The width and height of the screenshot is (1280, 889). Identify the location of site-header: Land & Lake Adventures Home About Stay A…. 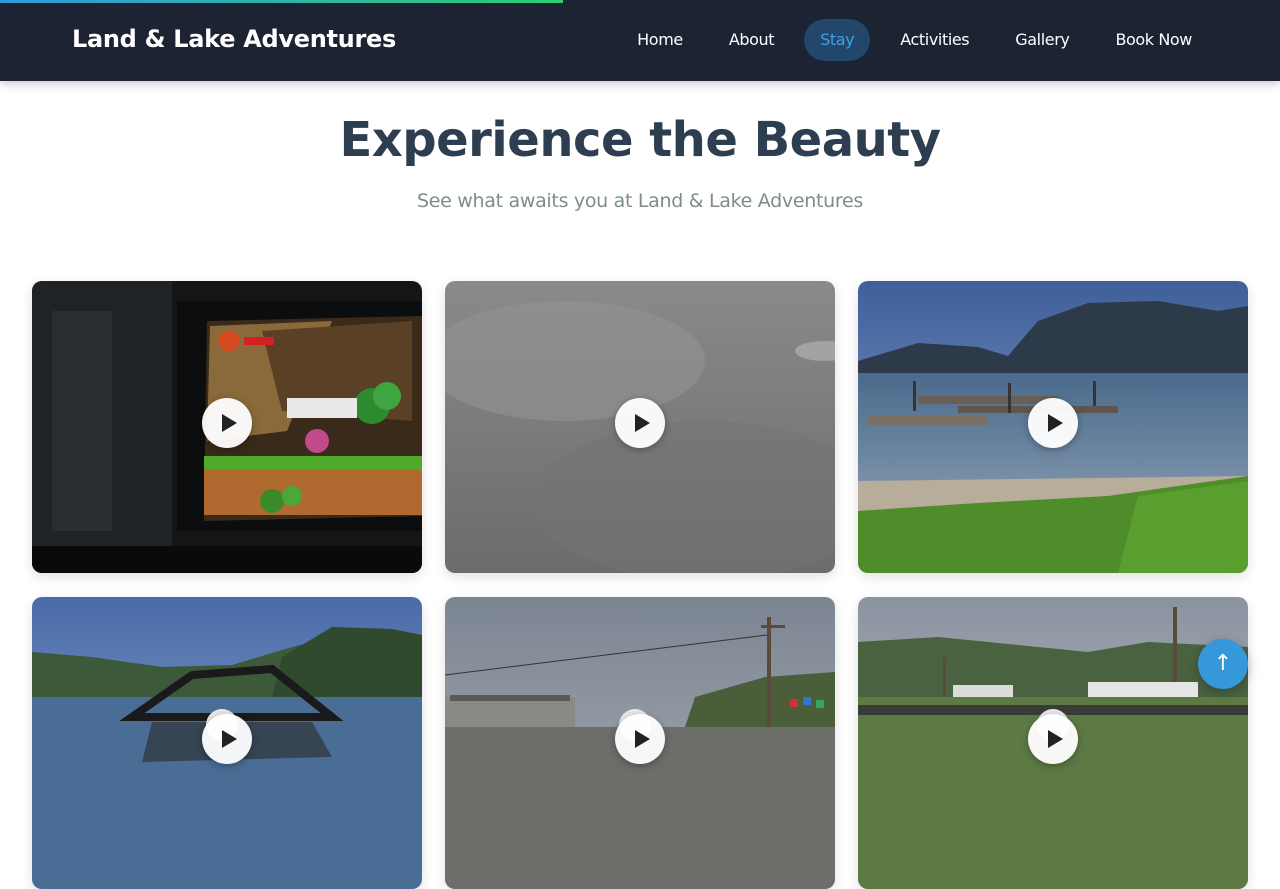
(640, 40).